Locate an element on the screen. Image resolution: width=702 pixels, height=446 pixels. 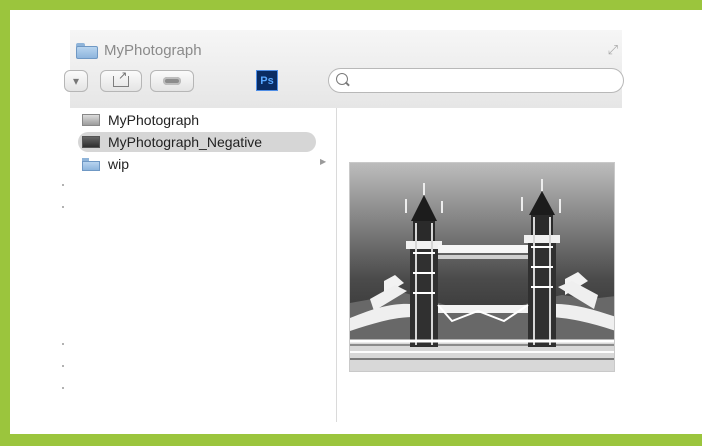
file-name: MyPhotograph_Negative is located at coordinates (185, 142).